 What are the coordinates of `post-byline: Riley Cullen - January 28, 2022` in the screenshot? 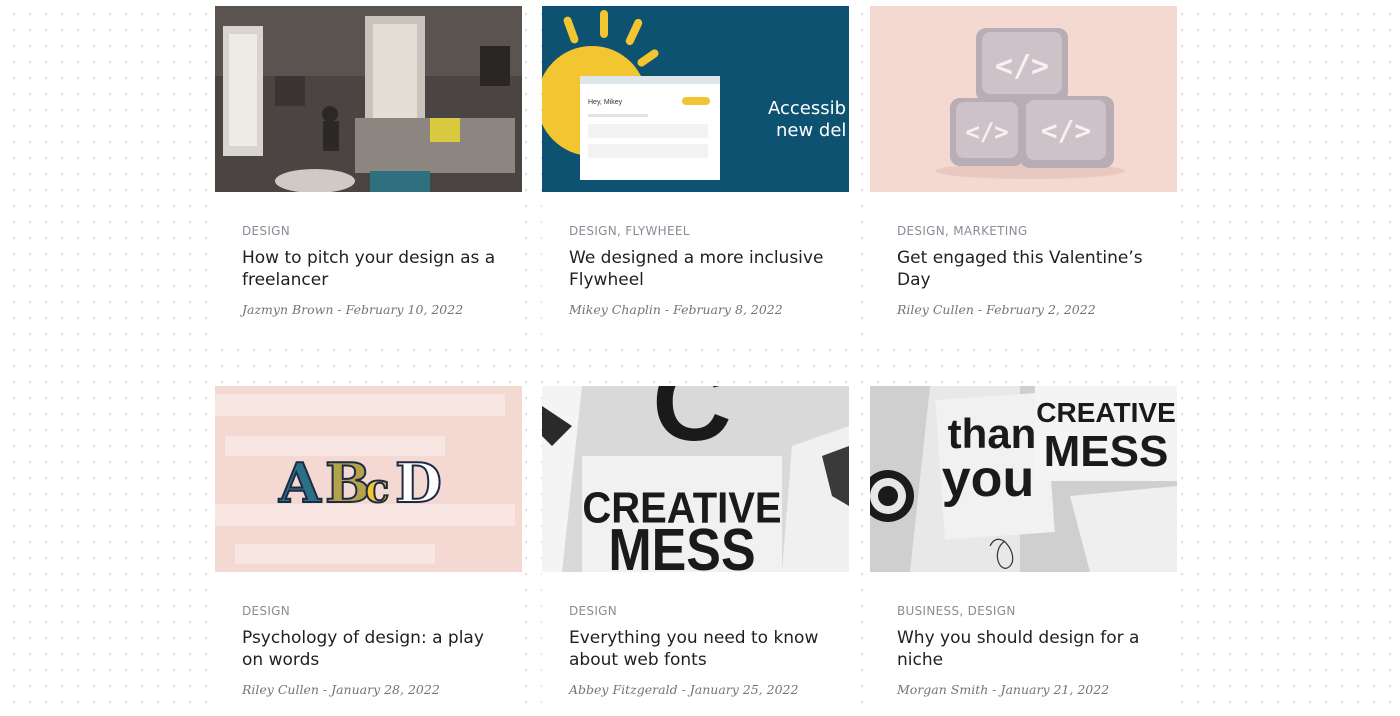 It's located at (341, 689).